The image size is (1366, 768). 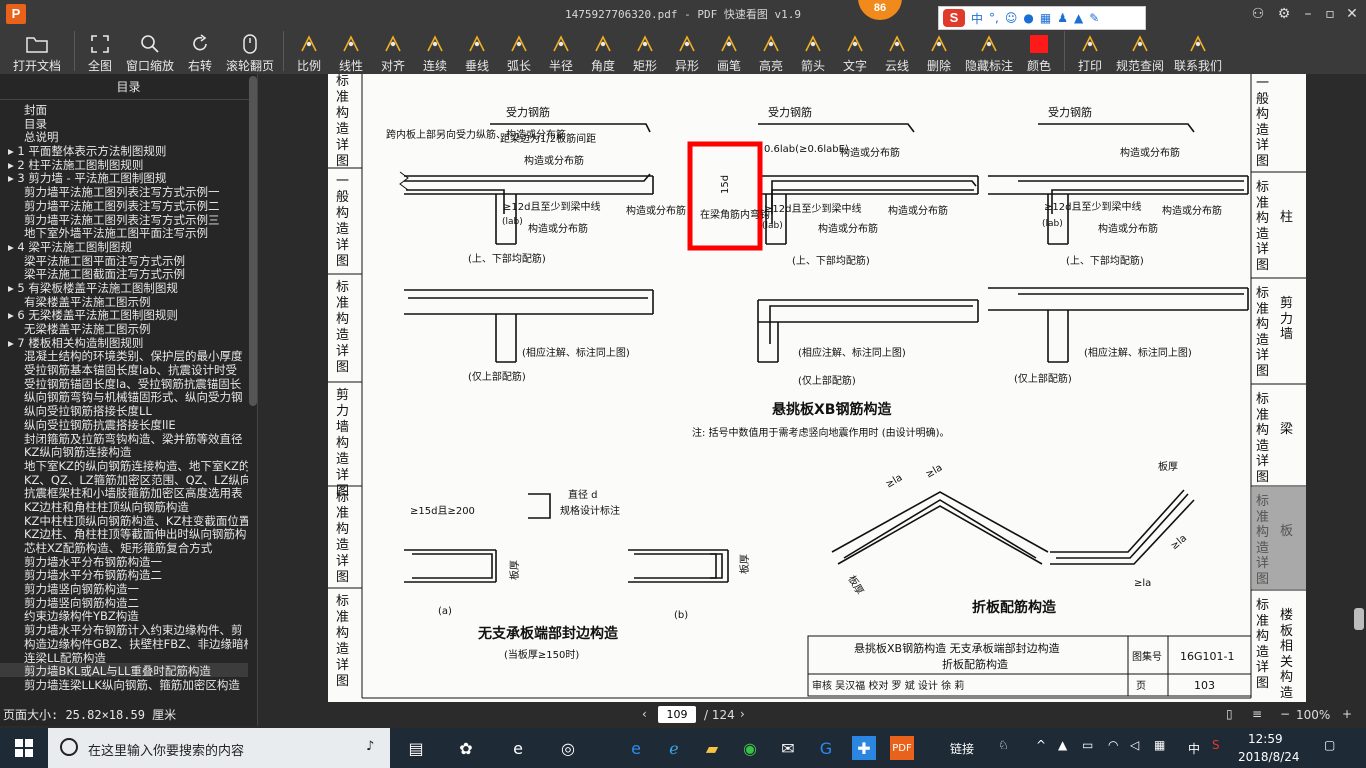 What do you see at coordinates (124, 479) in the screenshot?
I see `toc-item: KZ、QZ、LZ箍筋加密区范围、QZ、LZ纵向钢` at bounding box center [124, 479].